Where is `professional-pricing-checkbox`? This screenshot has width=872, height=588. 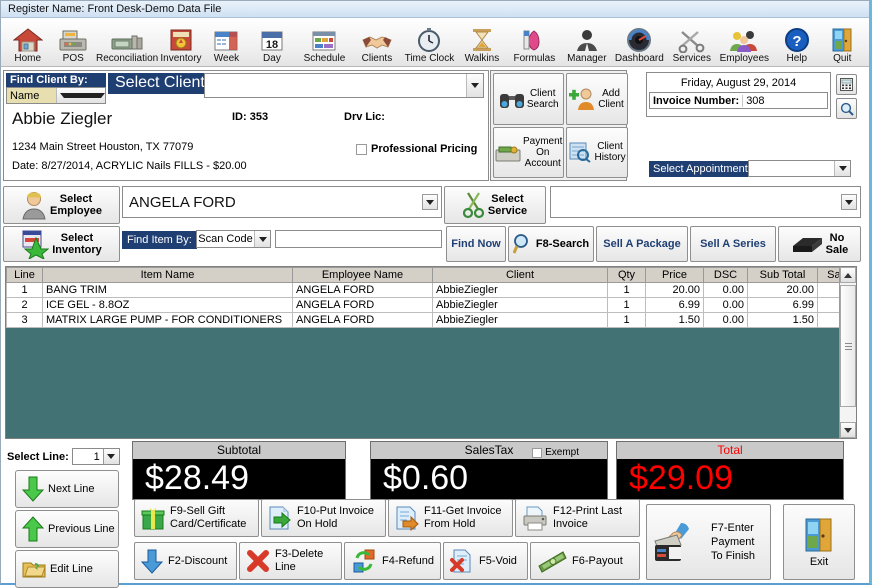
professional-pricing-checkbox is located at coordinates (361, 149).